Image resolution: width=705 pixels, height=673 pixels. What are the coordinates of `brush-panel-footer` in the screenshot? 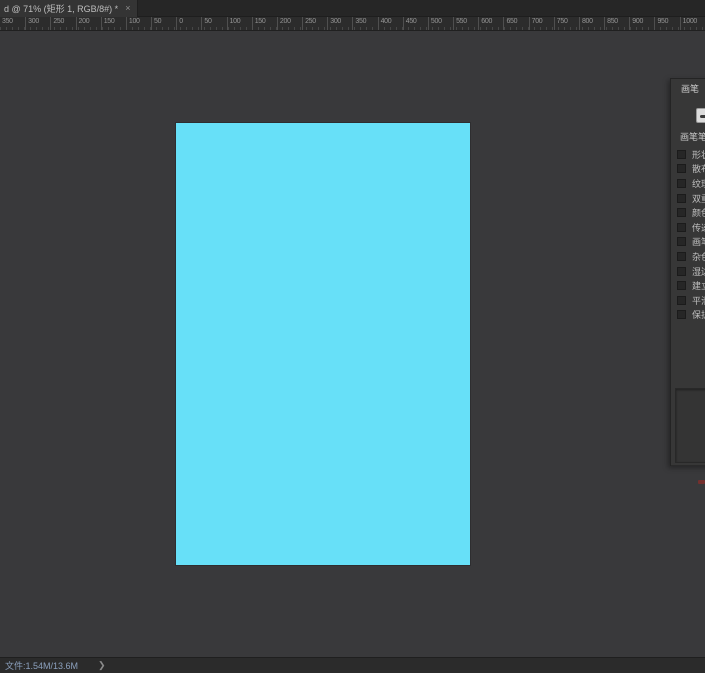 It's located at (688, 475).